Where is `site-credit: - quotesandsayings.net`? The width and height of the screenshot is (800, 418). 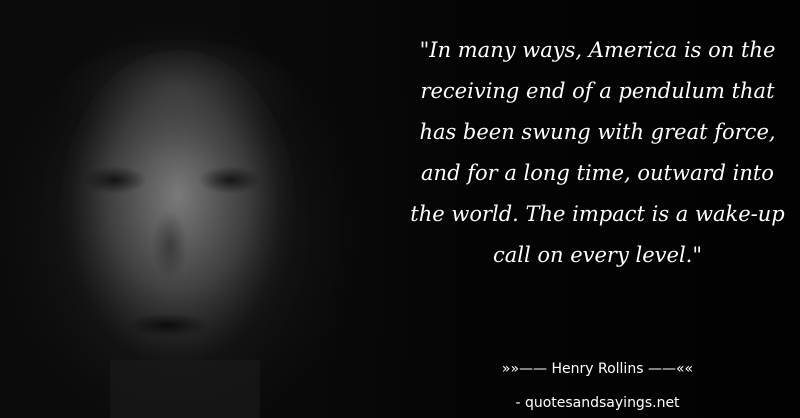 site-credit: - quotesandsayings.net is located at coordinates (597, 403).